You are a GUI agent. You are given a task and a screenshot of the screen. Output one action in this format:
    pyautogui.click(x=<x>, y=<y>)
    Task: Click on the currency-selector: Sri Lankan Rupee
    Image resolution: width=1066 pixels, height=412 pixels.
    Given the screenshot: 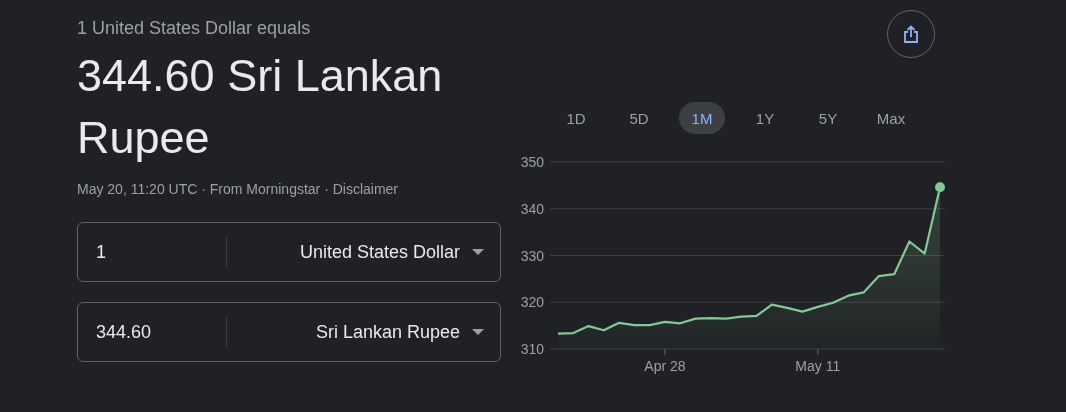 What is the action you would take?
    pyautogui.click(x=349, y=332)
    